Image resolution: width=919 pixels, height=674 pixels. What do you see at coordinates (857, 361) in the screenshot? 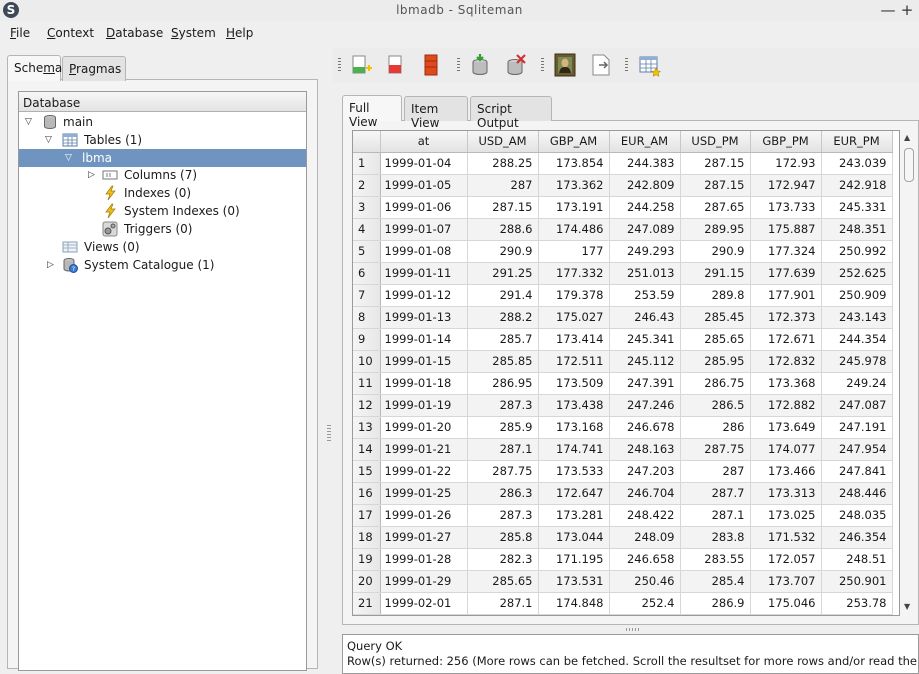
I see `table-cell: 245.978` at bounding box center [857, 361].